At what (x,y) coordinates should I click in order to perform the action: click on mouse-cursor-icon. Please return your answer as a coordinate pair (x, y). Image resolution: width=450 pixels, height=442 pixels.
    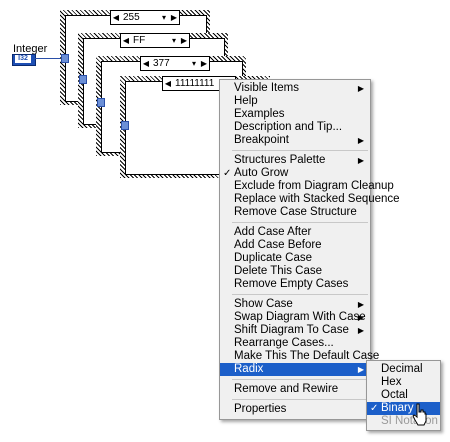
    Looking at the image, I should click on (419, 414).